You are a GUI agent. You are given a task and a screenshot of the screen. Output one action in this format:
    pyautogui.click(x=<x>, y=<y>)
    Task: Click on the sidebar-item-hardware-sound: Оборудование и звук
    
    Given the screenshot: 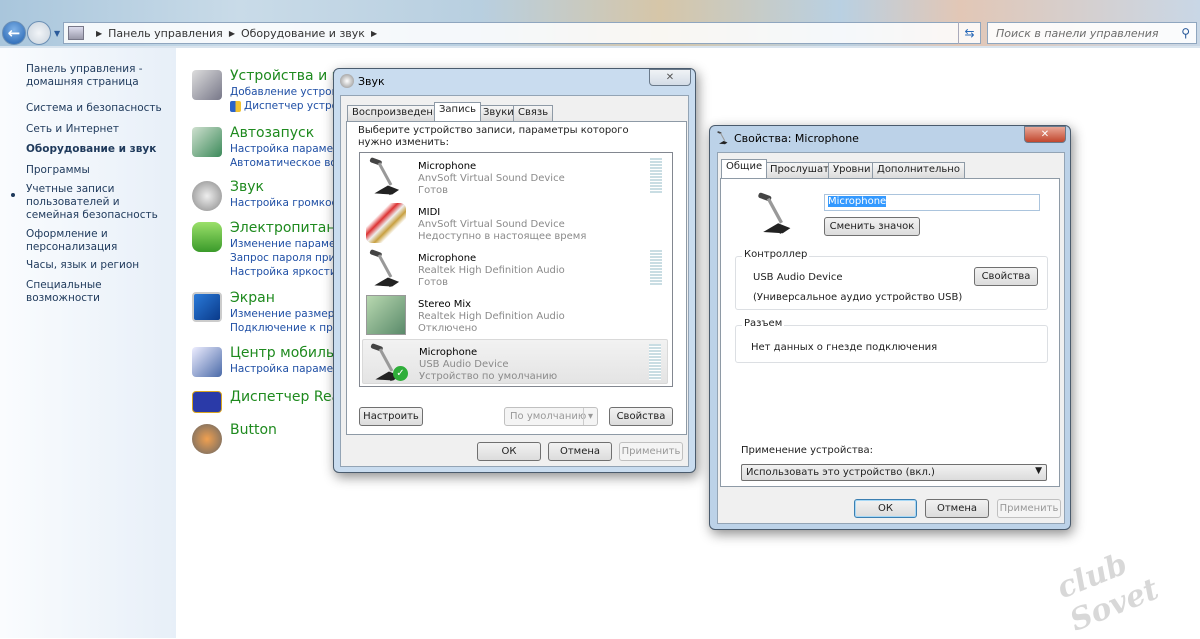 What is the action you would take?
    pyautogui.click(x=91, y=149)
    